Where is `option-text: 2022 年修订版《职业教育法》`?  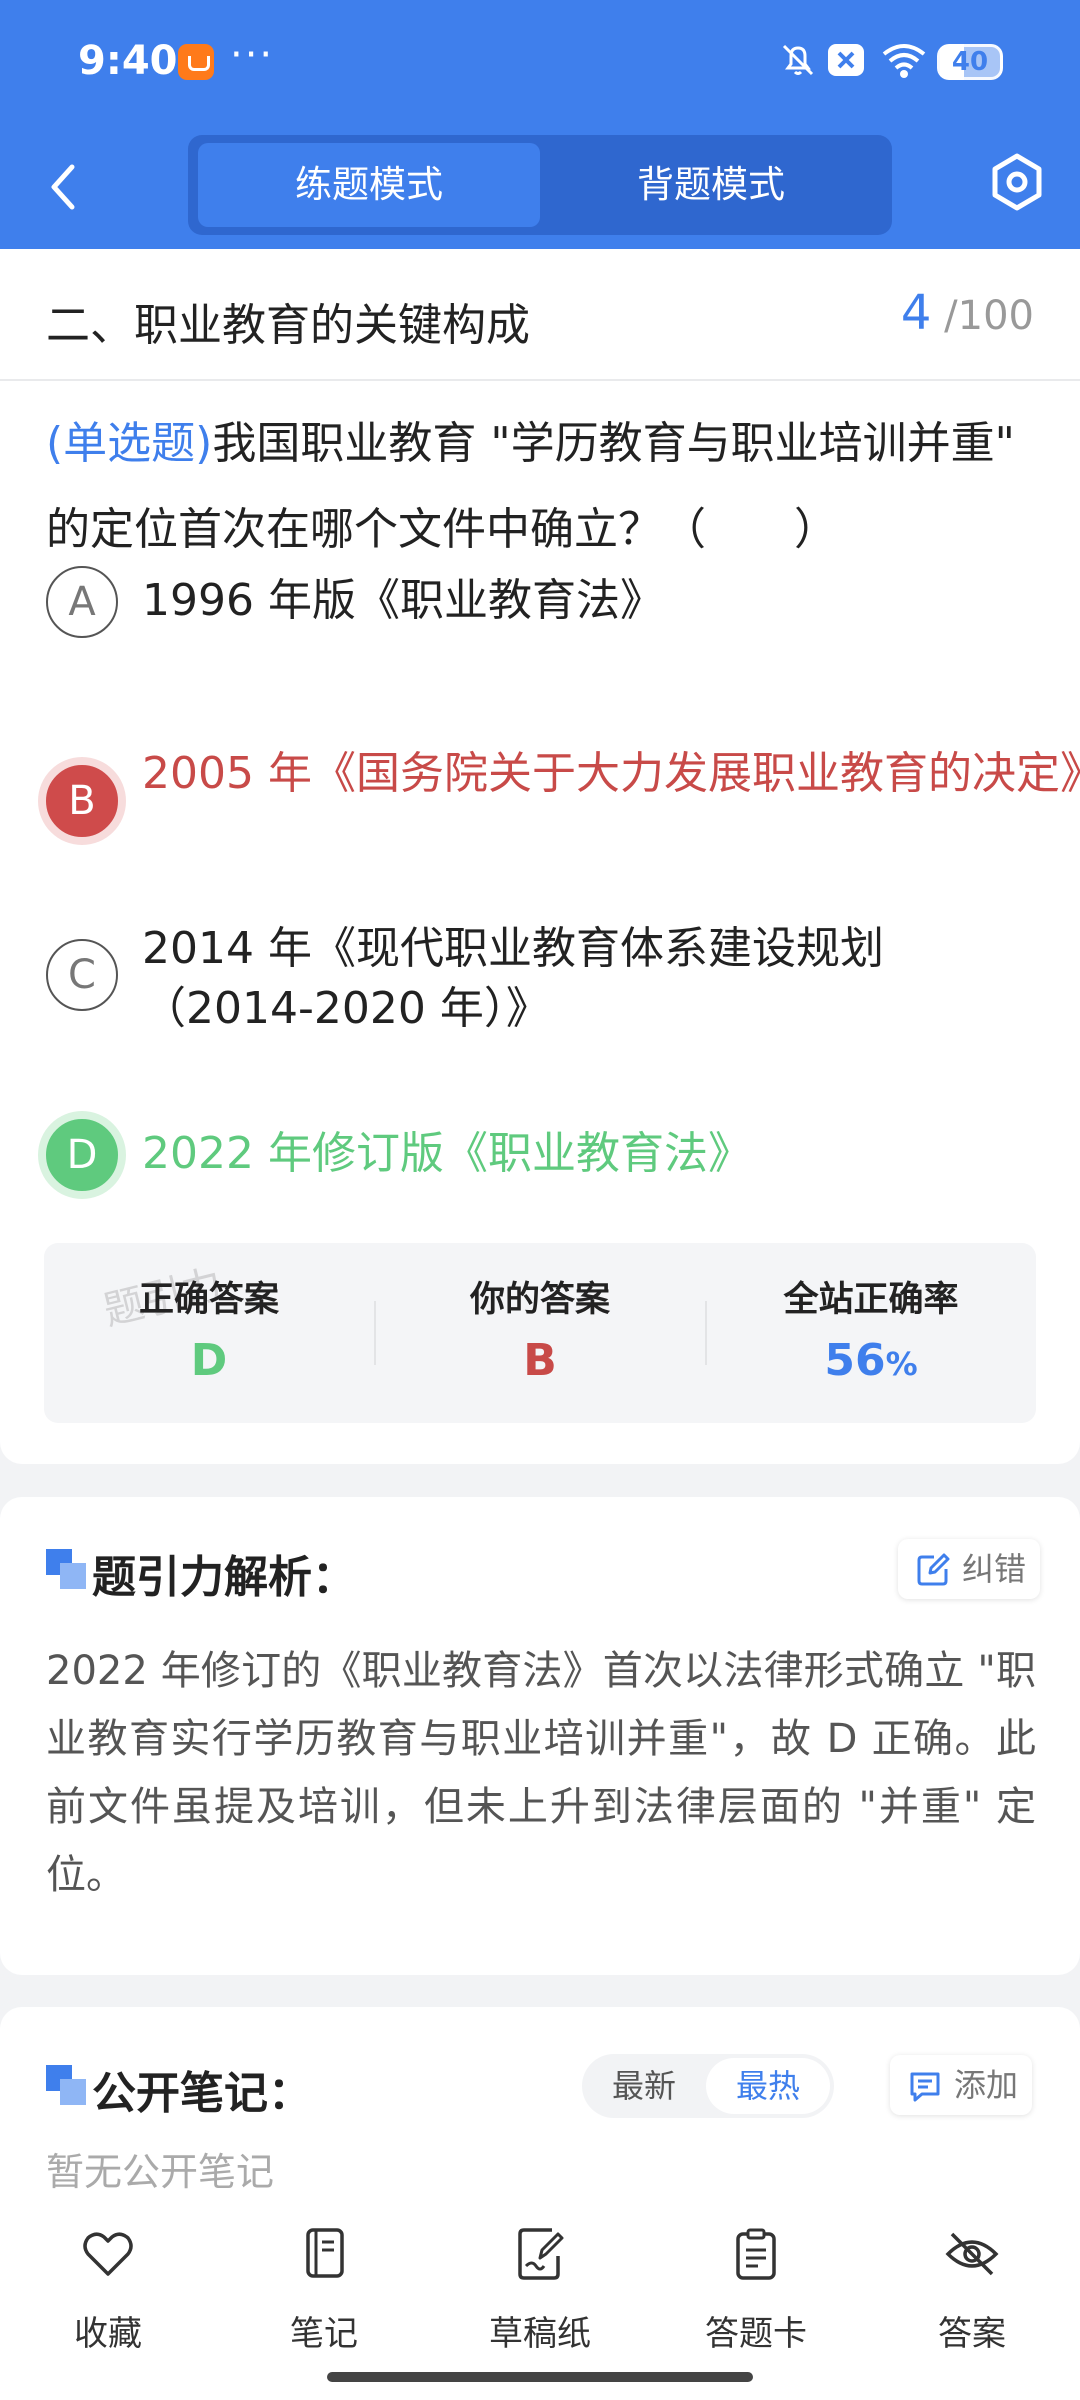 option-text: 2022 年修订版《职业教育法》 is located at coordinates (447, 1153).